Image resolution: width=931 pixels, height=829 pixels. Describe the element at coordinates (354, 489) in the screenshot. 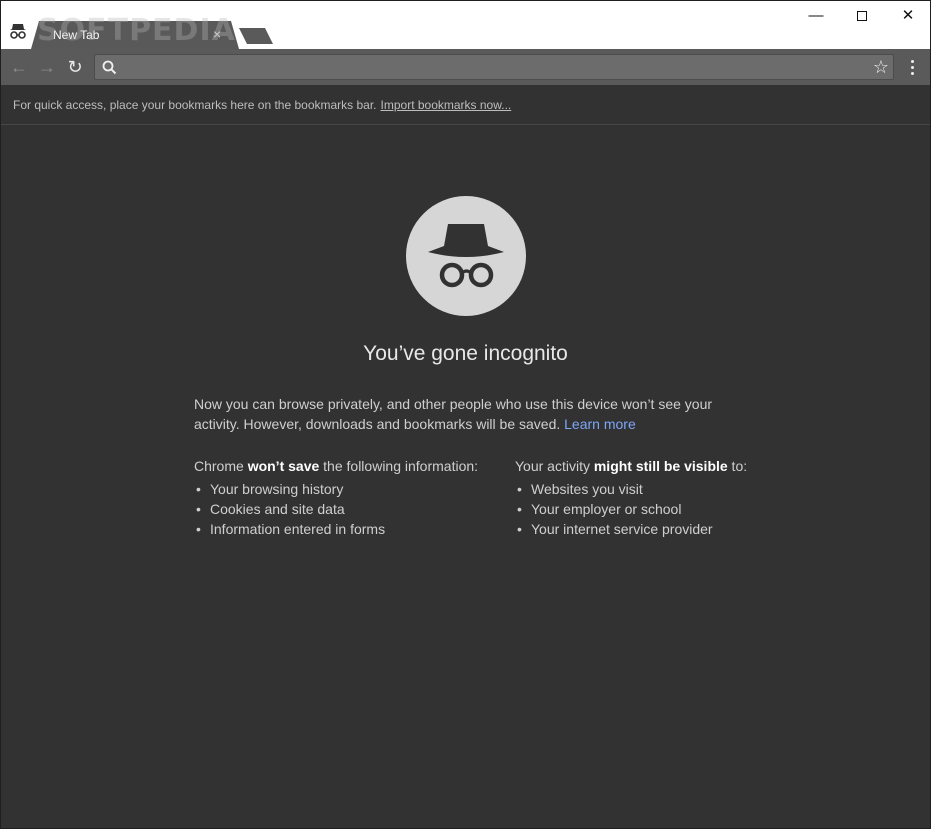

I see `list-item: Your browsing history` at that location.